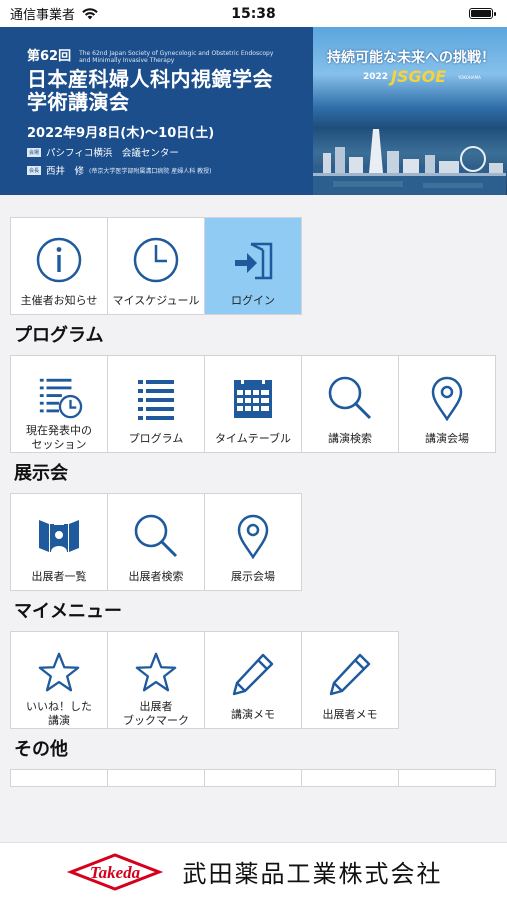 The image size is (507, 900). I want to click on logo-city: YOKOHAMA, so click(469, 77).